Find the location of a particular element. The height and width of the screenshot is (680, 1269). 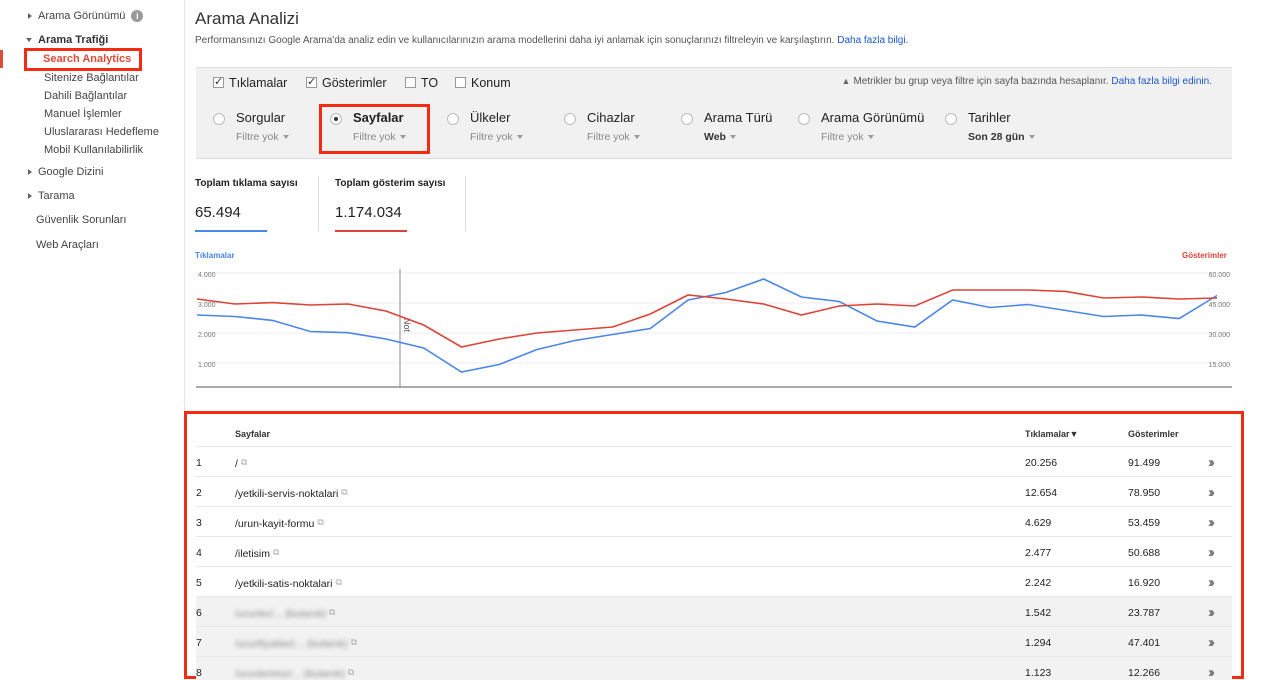

table-row: 1 /⧉ 20.256 91.499 ›› is located at coordinates (714, 461).